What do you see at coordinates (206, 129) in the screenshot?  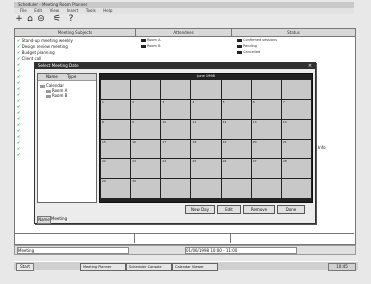 I see `calendar-day-cell: 11` at bounding box center [206, 129].